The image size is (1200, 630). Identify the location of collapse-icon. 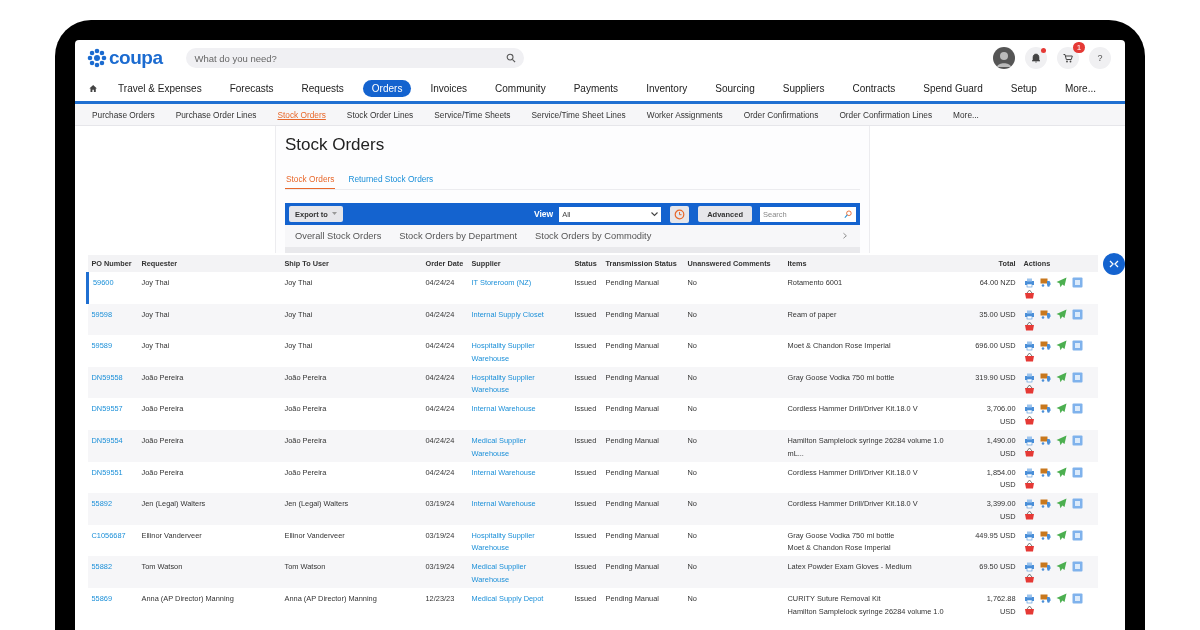
(1114, 264).